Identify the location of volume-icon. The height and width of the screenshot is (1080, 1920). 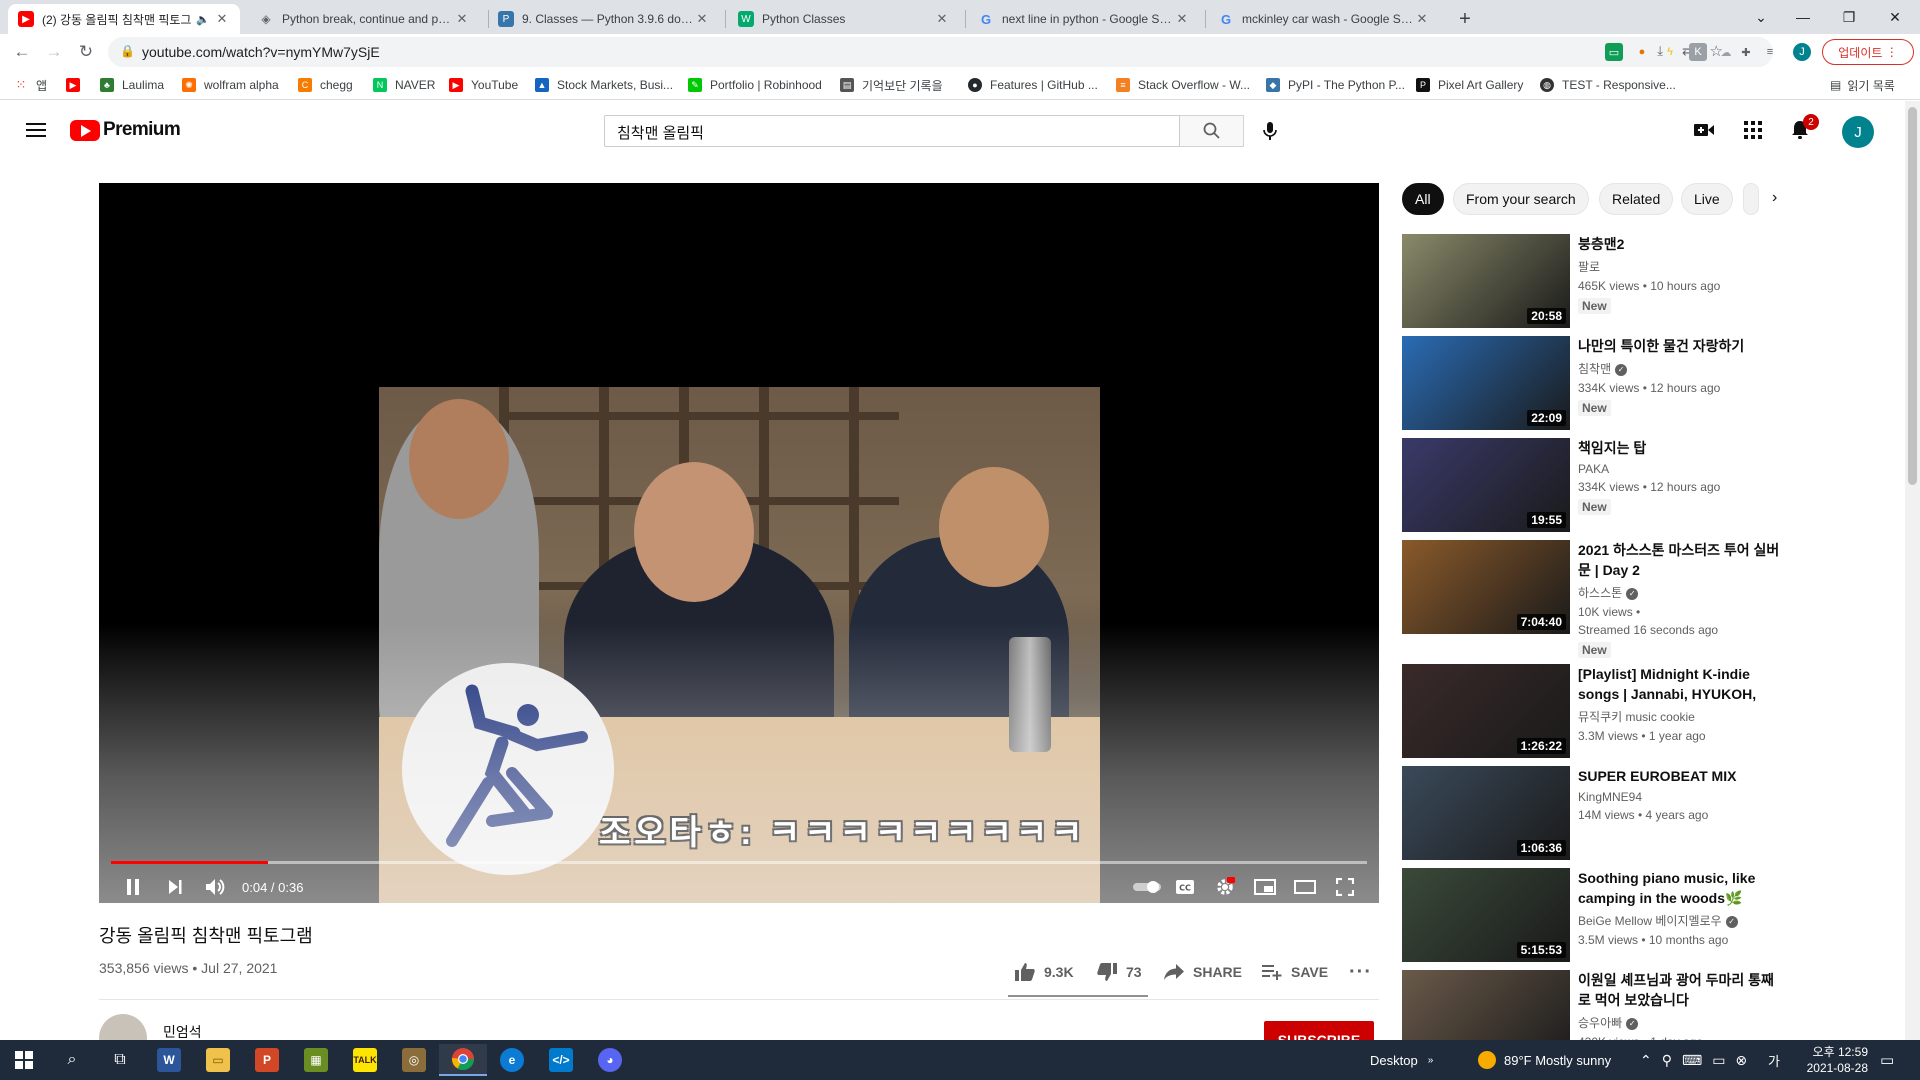
(216, 887).